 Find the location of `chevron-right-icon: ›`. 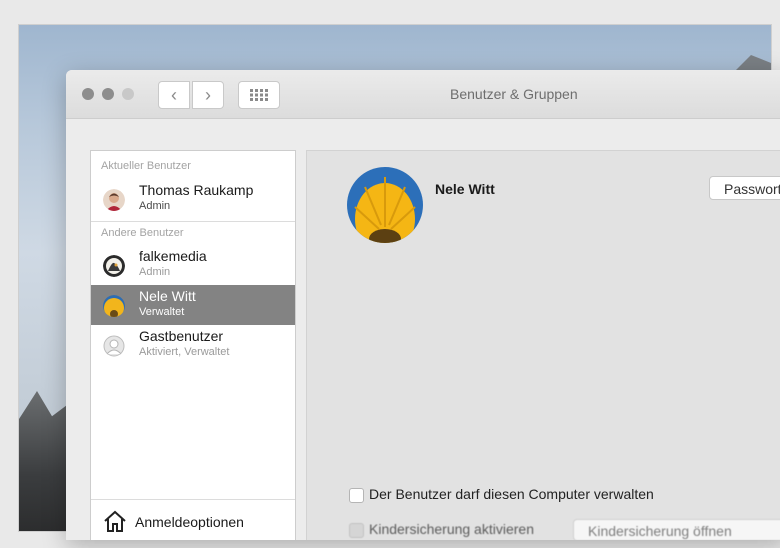

chevron-right-icon: › is located at coordinates (208, 94).